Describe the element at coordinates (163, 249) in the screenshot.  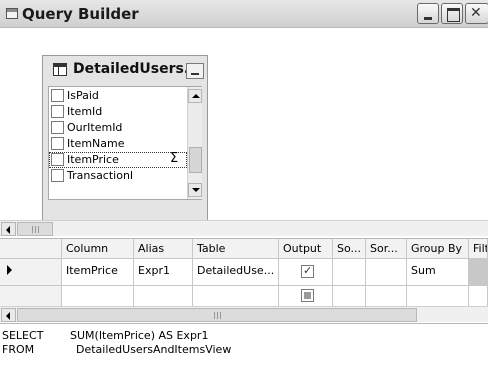
I see `column-header-alias: Alias` at that location.